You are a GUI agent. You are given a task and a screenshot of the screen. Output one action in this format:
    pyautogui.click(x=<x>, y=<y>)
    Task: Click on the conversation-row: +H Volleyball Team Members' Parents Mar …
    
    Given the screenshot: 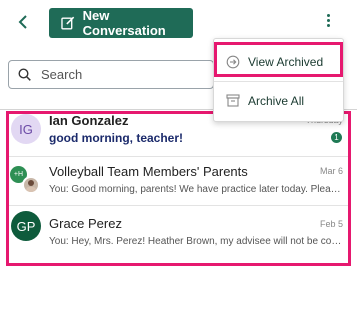 What is the action you would take?
    pyautogui.click(x=178, y=181)
    